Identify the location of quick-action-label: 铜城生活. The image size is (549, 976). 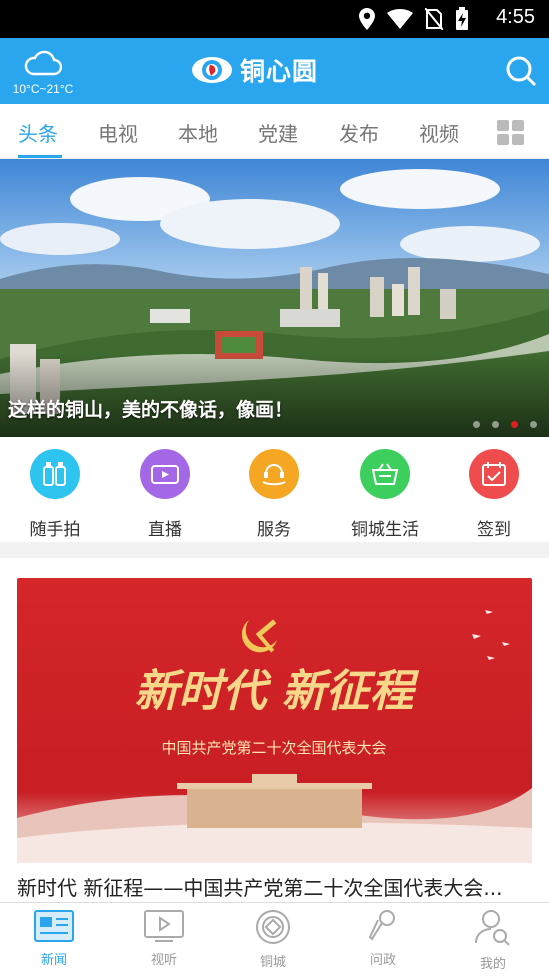
(385, 530).